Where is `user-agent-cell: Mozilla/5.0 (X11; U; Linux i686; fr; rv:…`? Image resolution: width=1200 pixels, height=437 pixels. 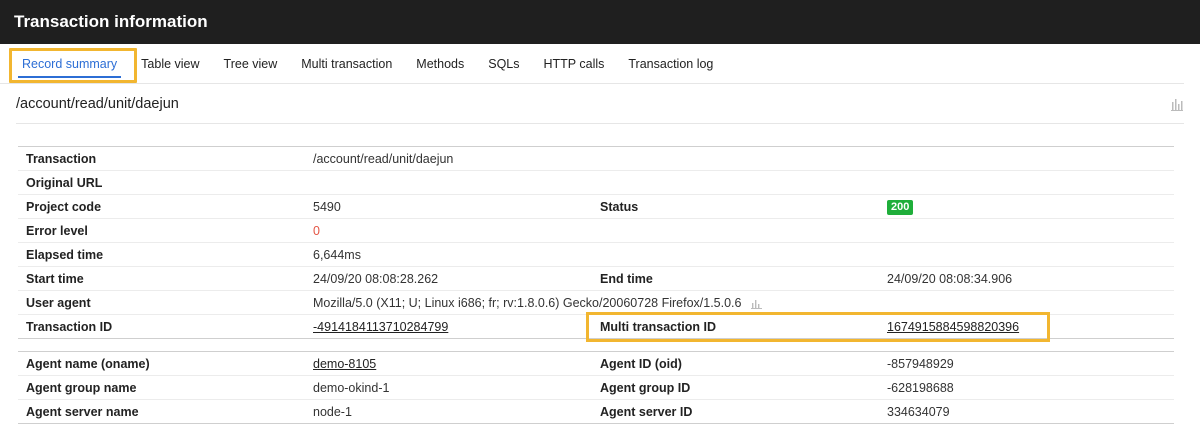 user-agent-cell: Mozilla/5.0 (X11; U; Linux i686; fr; rv:… is located at coordinates (739, 302).